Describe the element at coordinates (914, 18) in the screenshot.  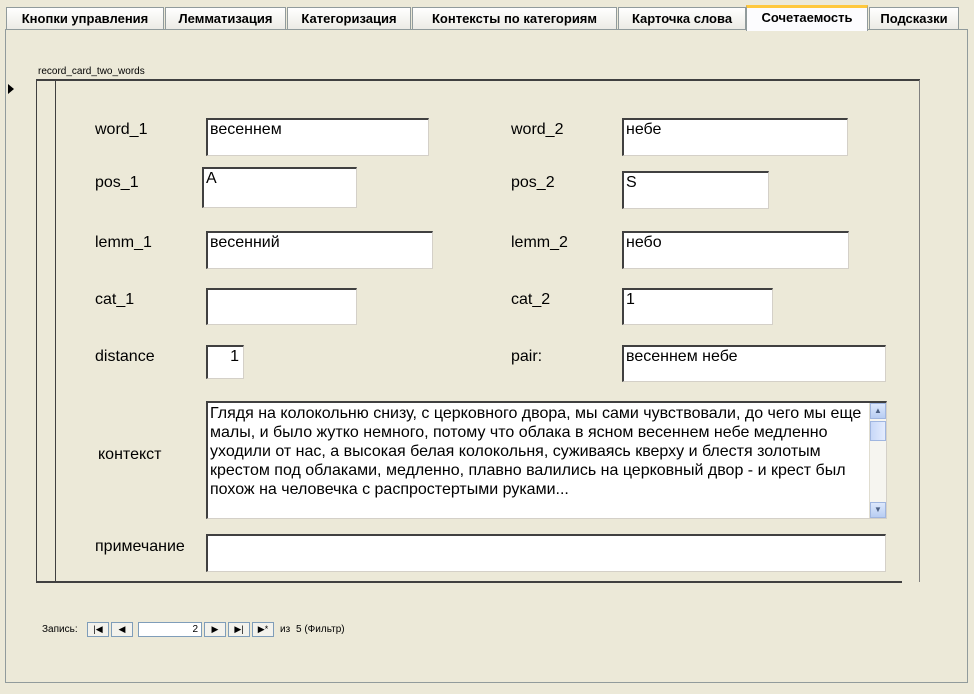
I see `tab-hints: Подсказки` at that location.